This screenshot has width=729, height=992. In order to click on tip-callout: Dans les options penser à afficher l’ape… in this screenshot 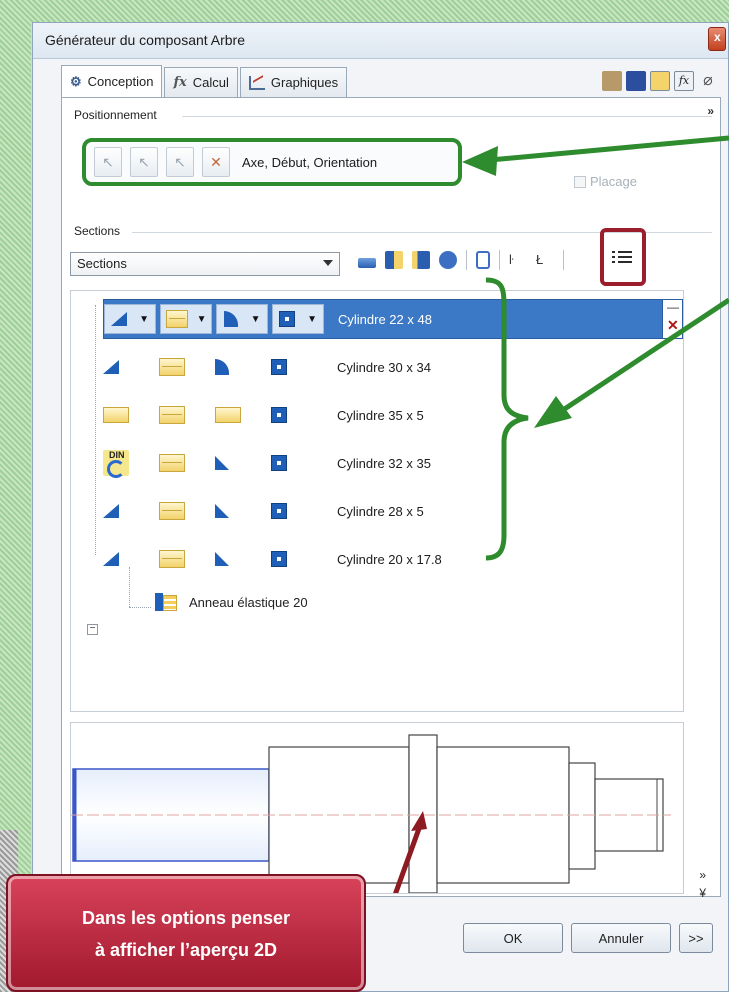, I will do `click(186, 933)`.